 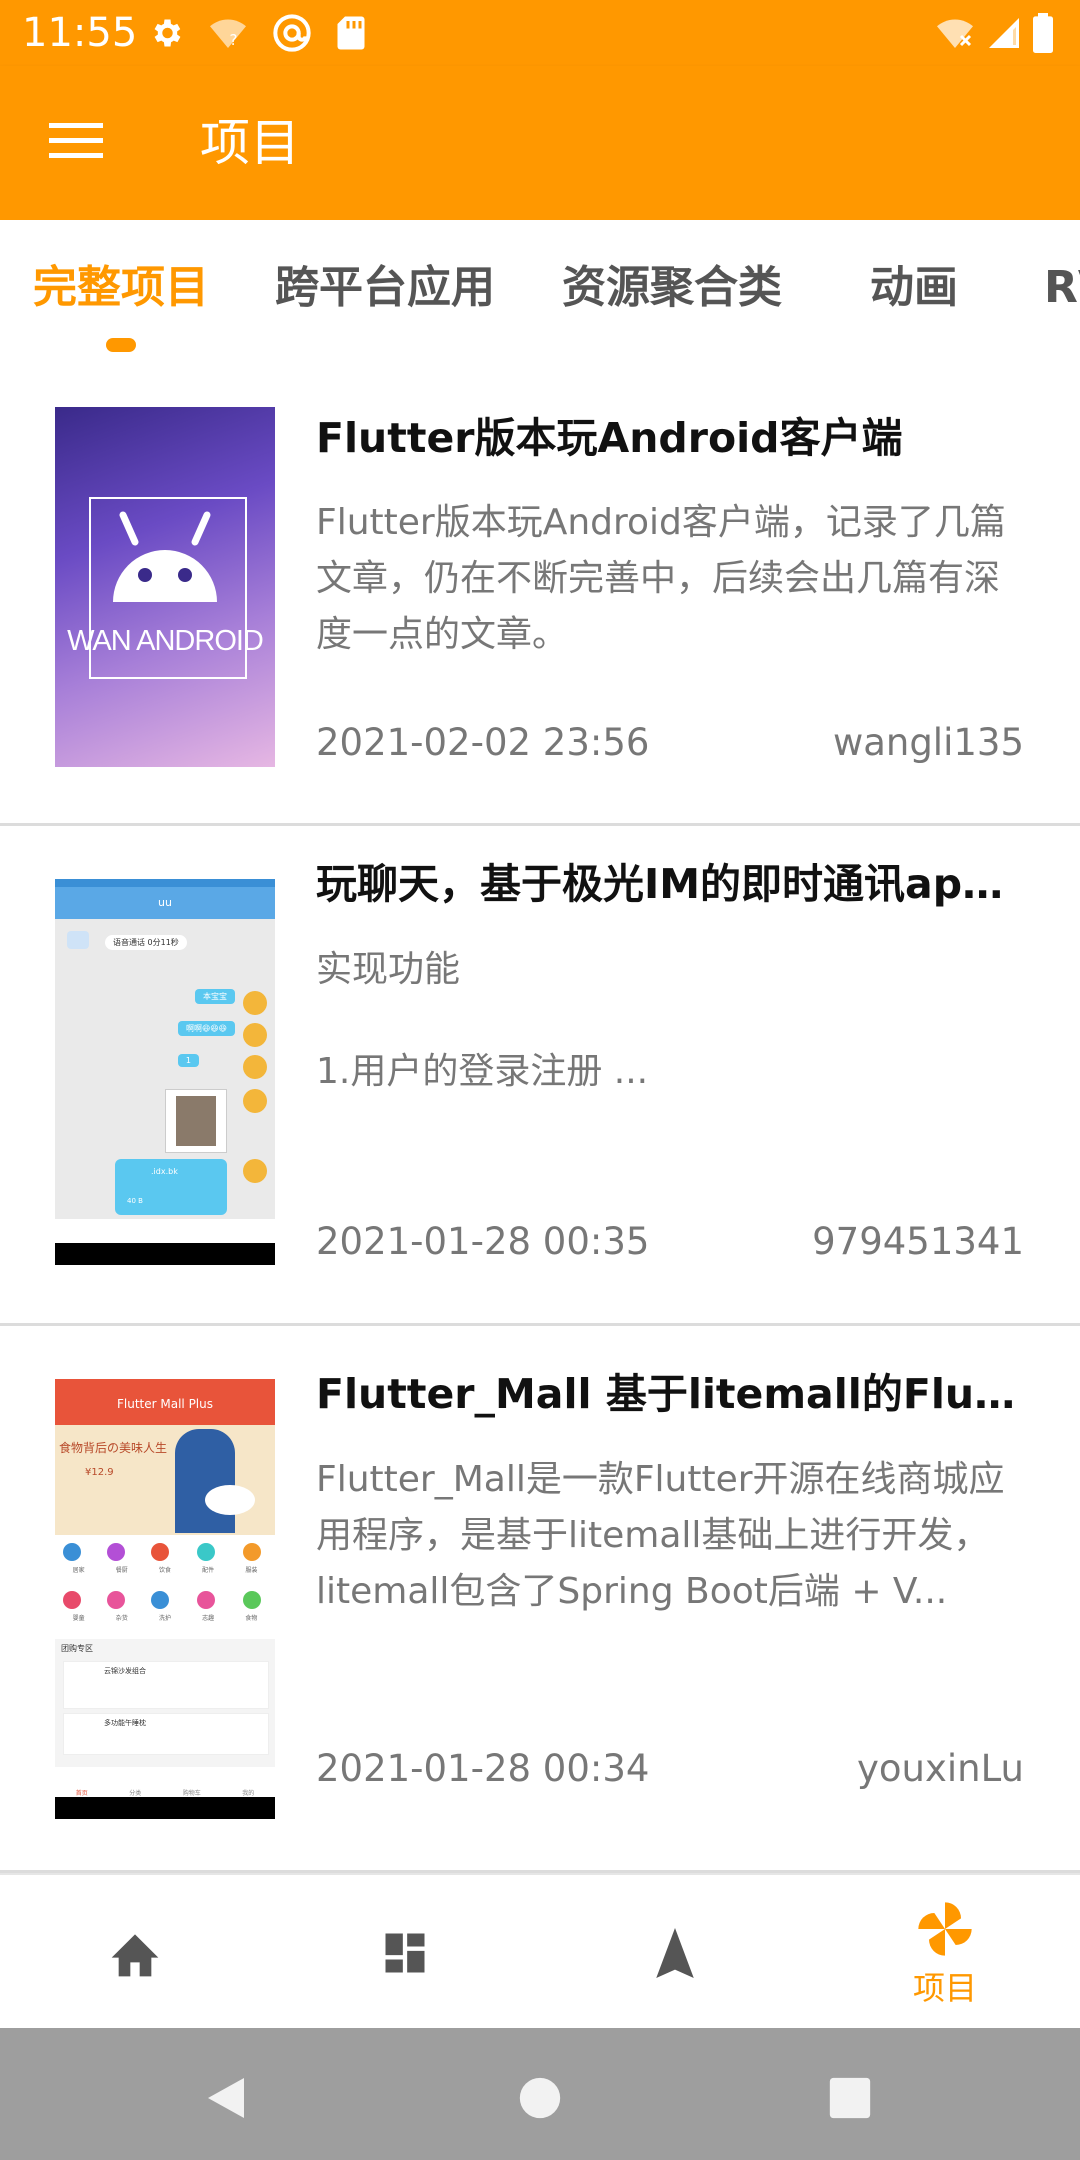 What do you see at coordinates (165, 641) in the screenshot?
I see `thumbnail-logo-text: WAN ANDROID` at bounding box center [165, 641].